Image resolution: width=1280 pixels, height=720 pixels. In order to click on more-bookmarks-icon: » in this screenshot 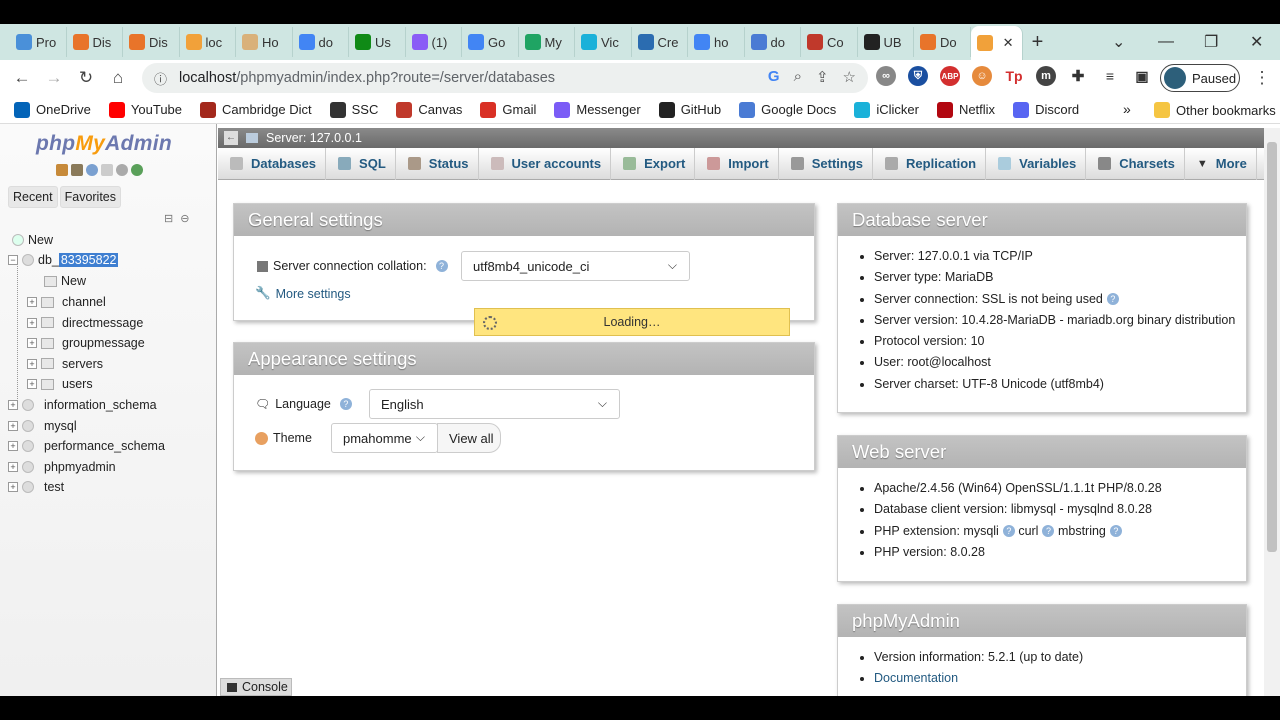, I will do `click(1127, 109)`.